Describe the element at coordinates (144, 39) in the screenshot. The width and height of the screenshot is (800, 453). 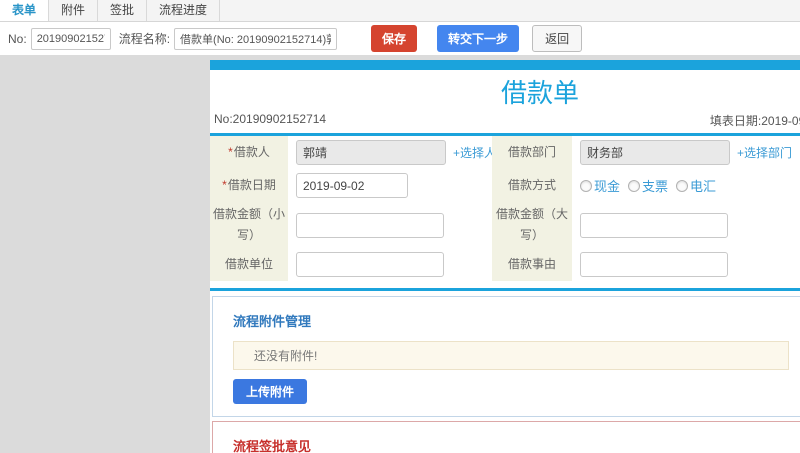
I see `process-name-label: 流程名称:` at that location.